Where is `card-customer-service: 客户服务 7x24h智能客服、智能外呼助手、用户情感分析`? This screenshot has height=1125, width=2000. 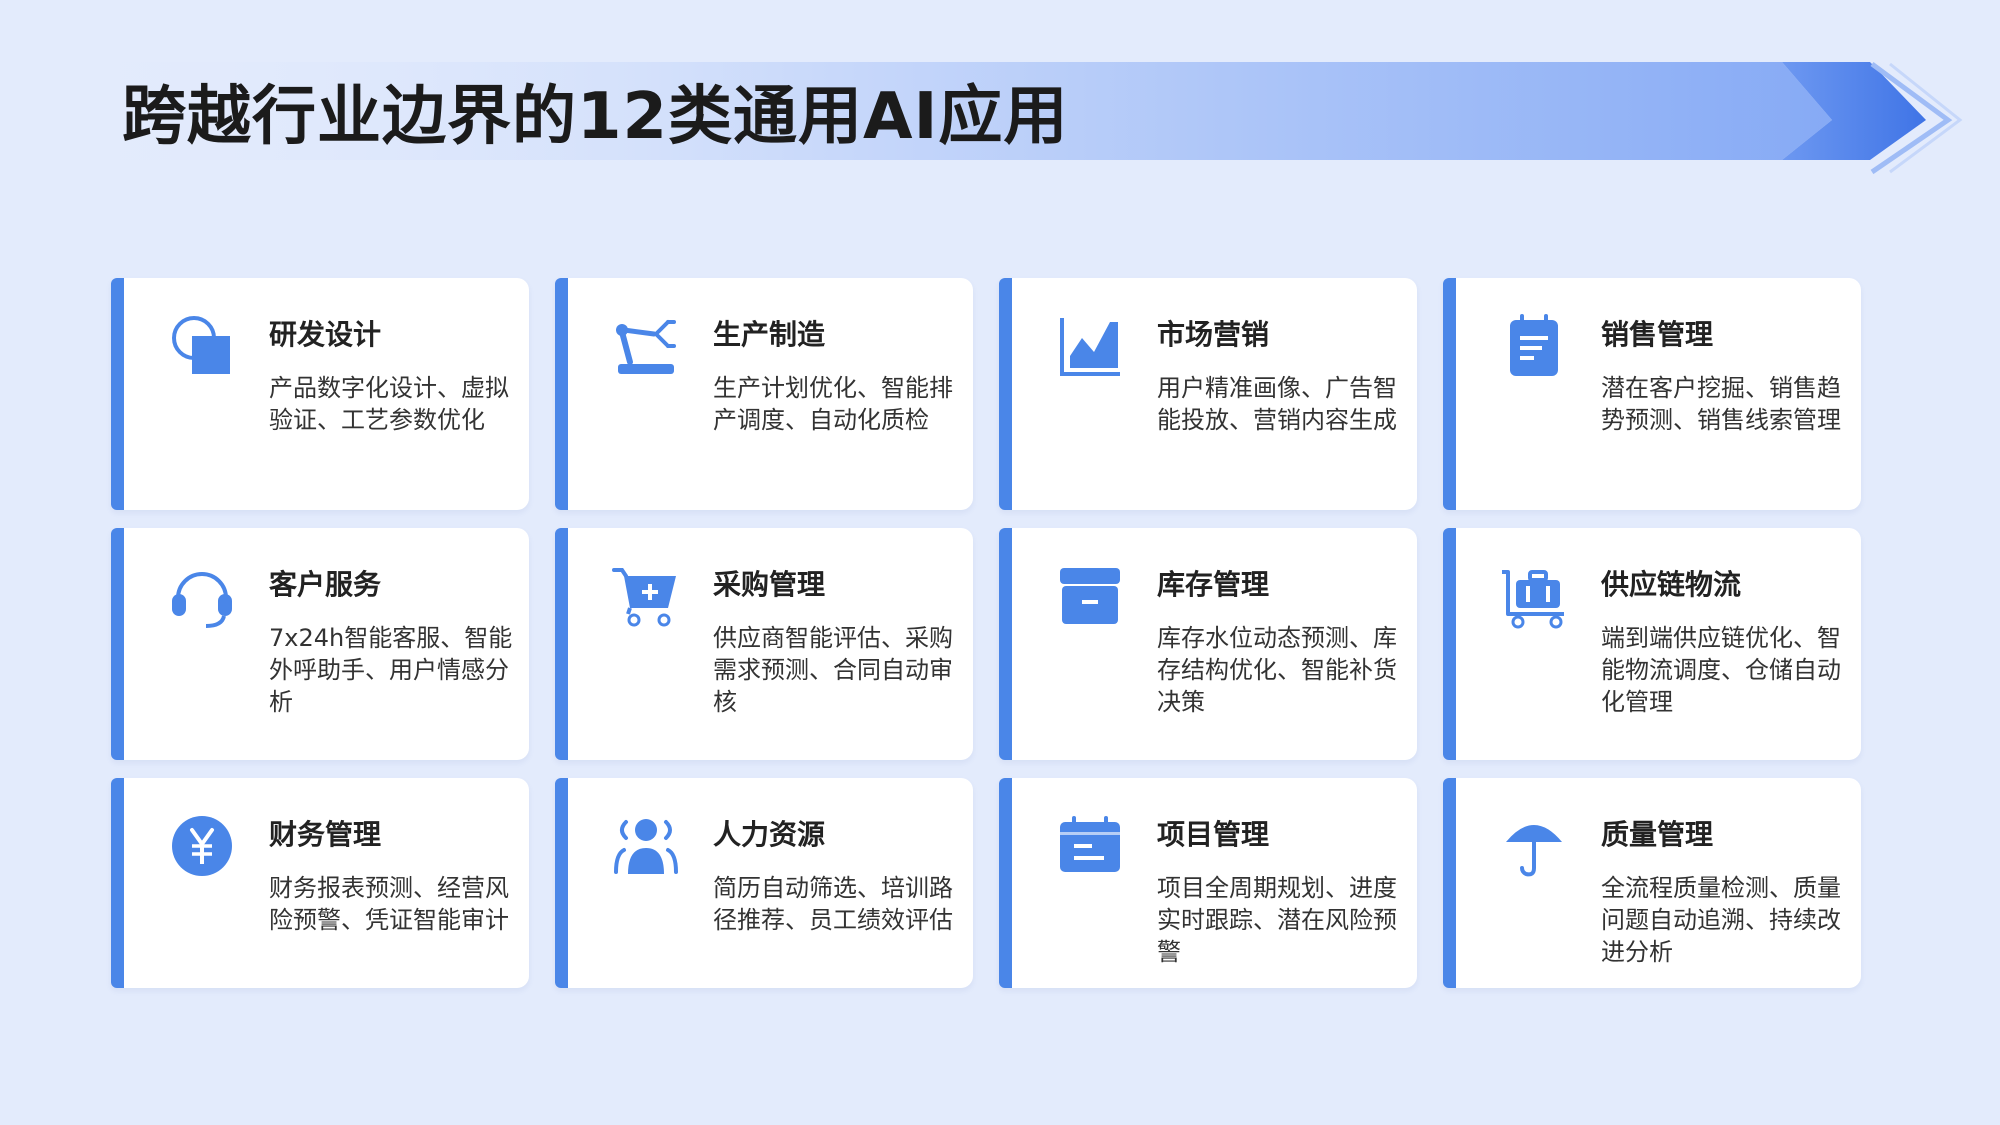 card-customer-service: 客户服务 7x24h智能客服、智能外呼助手、用户情感分析 is located at coordinates (320, 644).